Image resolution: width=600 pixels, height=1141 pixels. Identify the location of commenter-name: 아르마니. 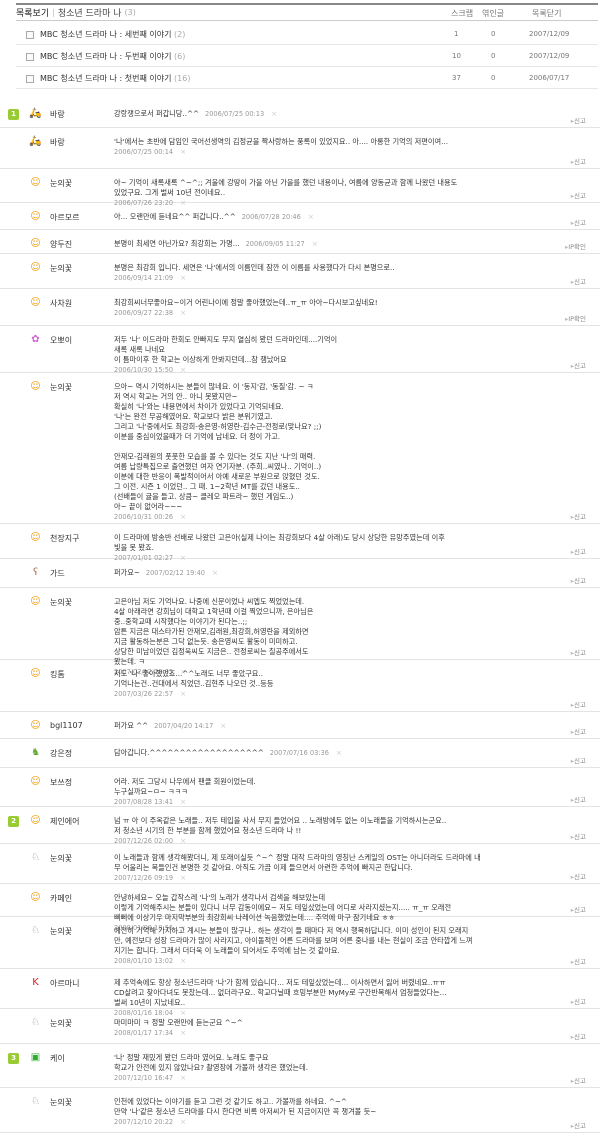
(64, 983).